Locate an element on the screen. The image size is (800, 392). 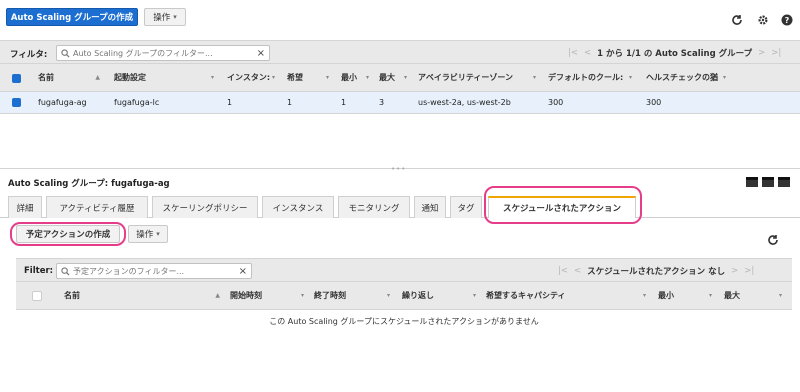
asg-search-input is located at coordinates (163, 53).